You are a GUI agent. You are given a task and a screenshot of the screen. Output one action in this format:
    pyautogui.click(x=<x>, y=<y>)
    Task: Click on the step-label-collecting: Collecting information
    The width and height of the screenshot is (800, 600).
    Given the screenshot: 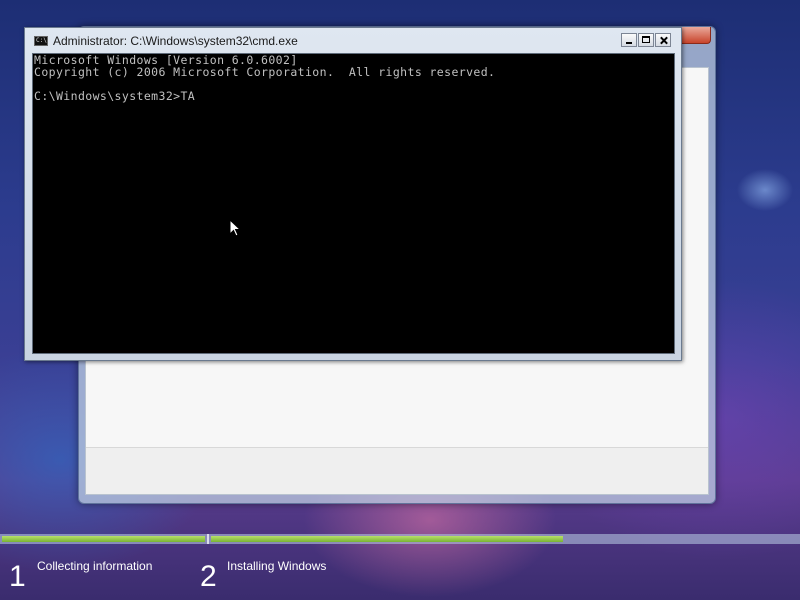 What is the action you would take?
    pyautogui.click(x=95, y=566)
    